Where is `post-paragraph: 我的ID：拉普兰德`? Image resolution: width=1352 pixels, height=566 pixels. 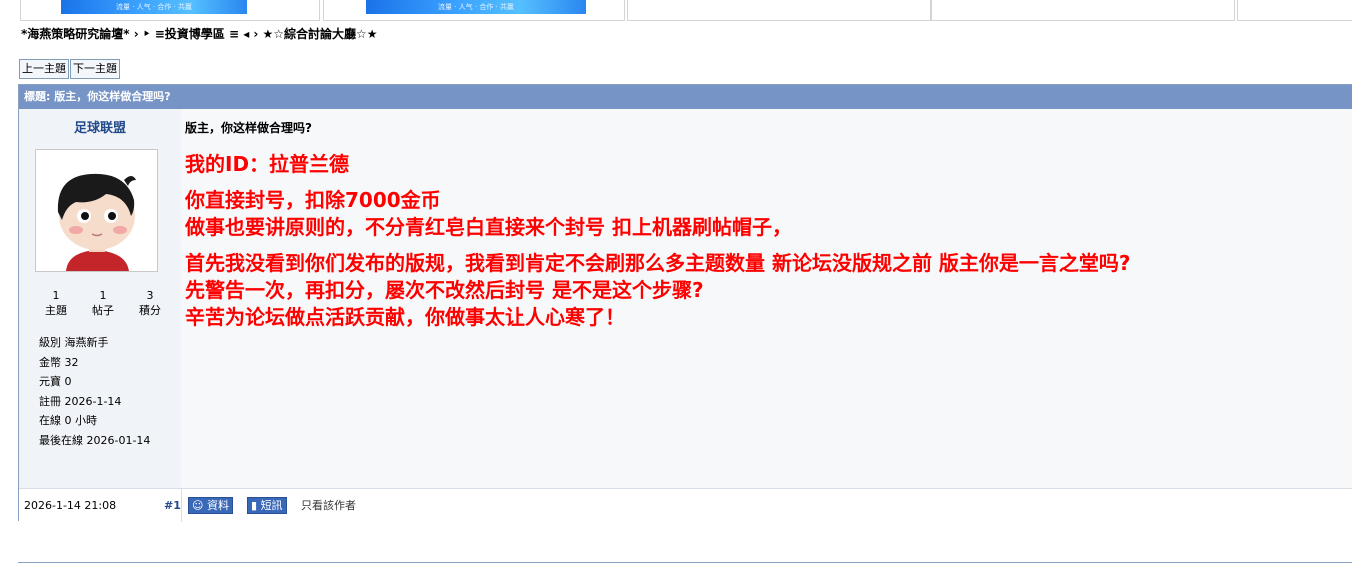 post-paragraph: 我的ID：拉普兰德 is located at coordinates (658, 164).